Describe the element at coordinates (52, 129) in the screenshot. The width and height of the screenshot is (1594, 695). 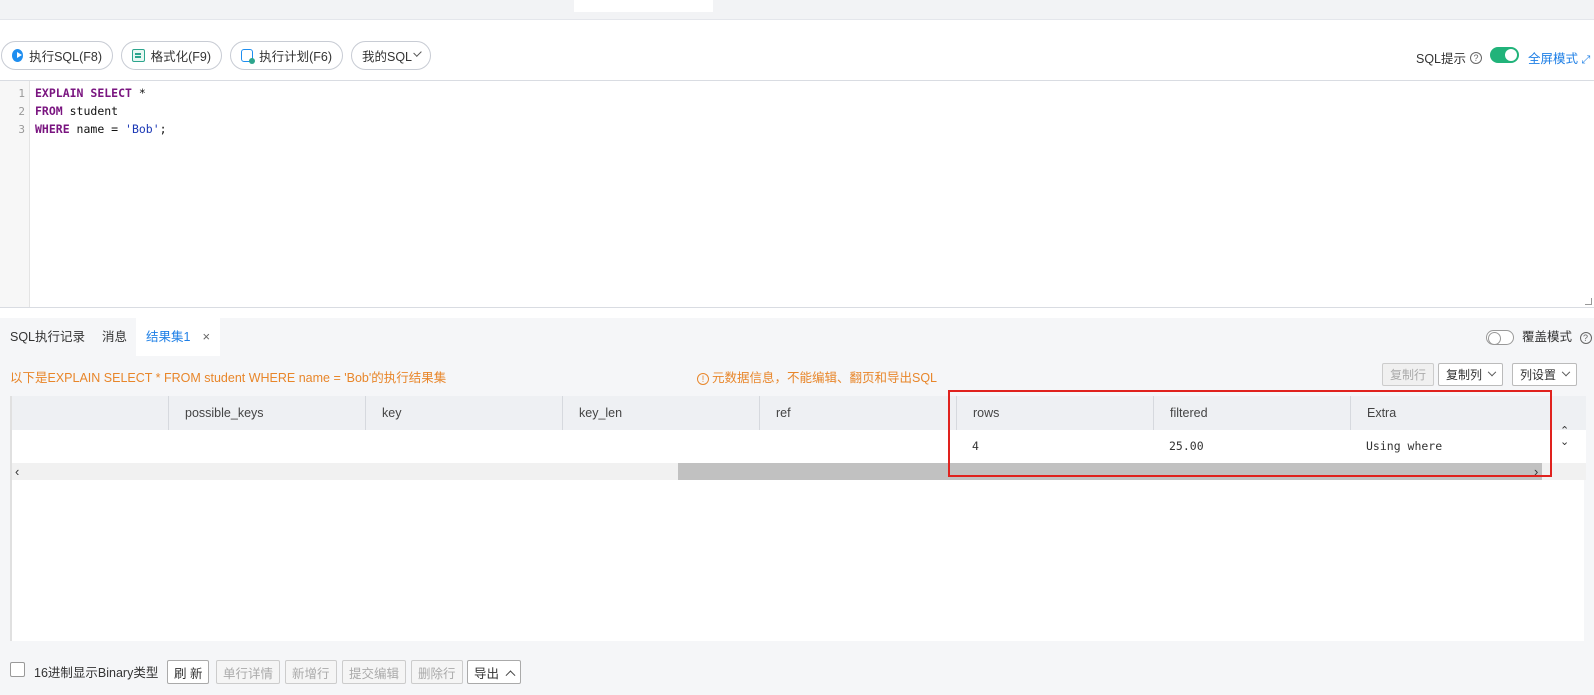
I see `sql-keyword: WHERE` at that location.